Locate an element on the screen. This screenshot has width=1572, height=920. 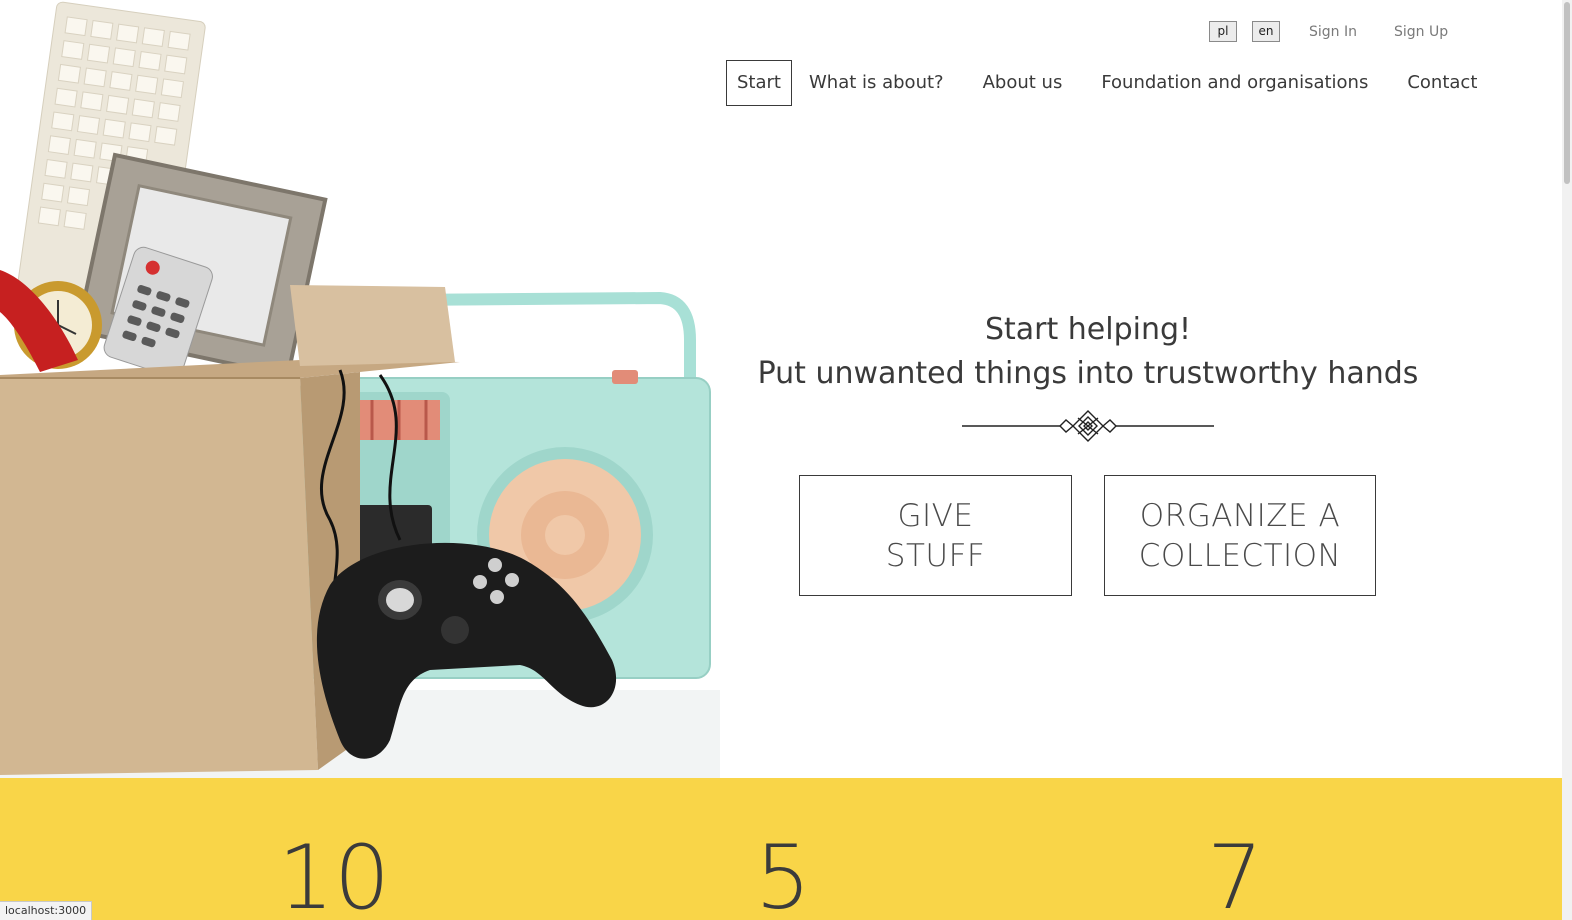
organize-line2: COLLECTION is located at coordinates (1240, 555).